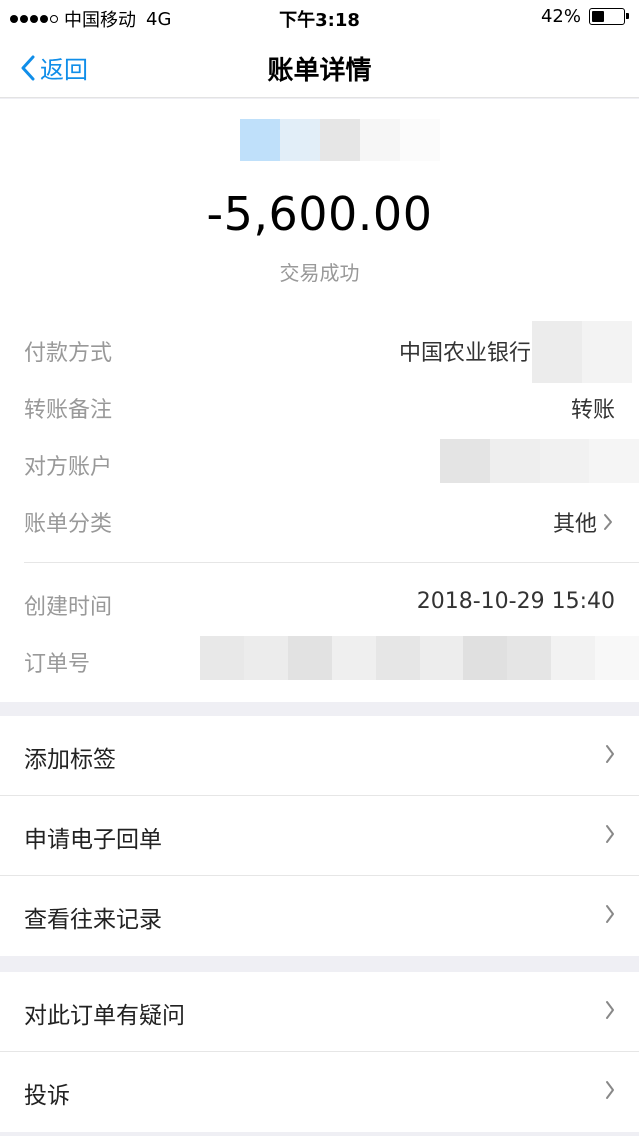  Describe the element at coordinates (319, 1012) in the screenshot. I see `order-question-row: 对此订单有疑问` at that location.